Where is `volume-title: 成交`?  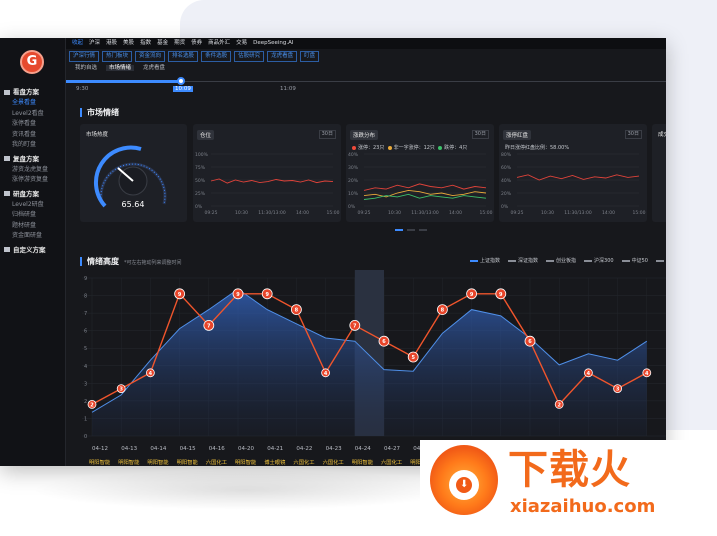 volume-title: 成交 is located at coordinates (662, 135).